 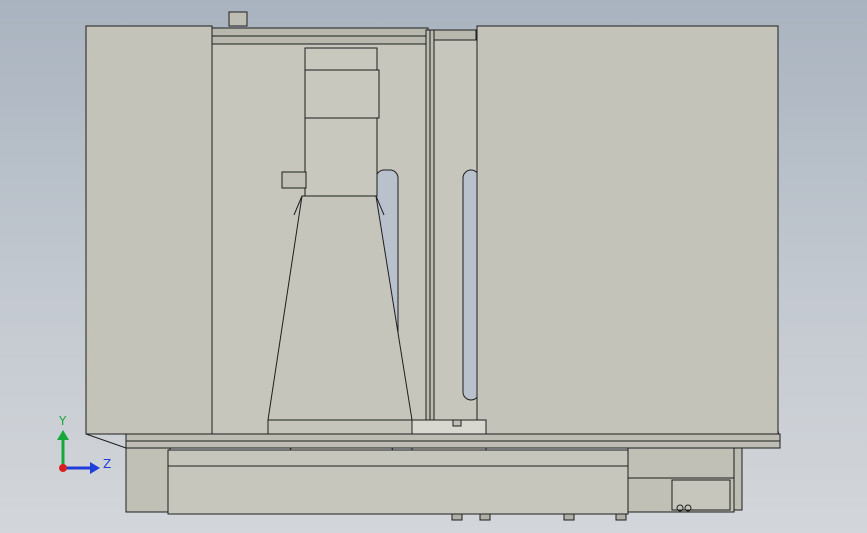 What do you see at coordinates (107, 464) in the screenshot?
I see `z-axis-label: Z` at bounding box center [107, 464].